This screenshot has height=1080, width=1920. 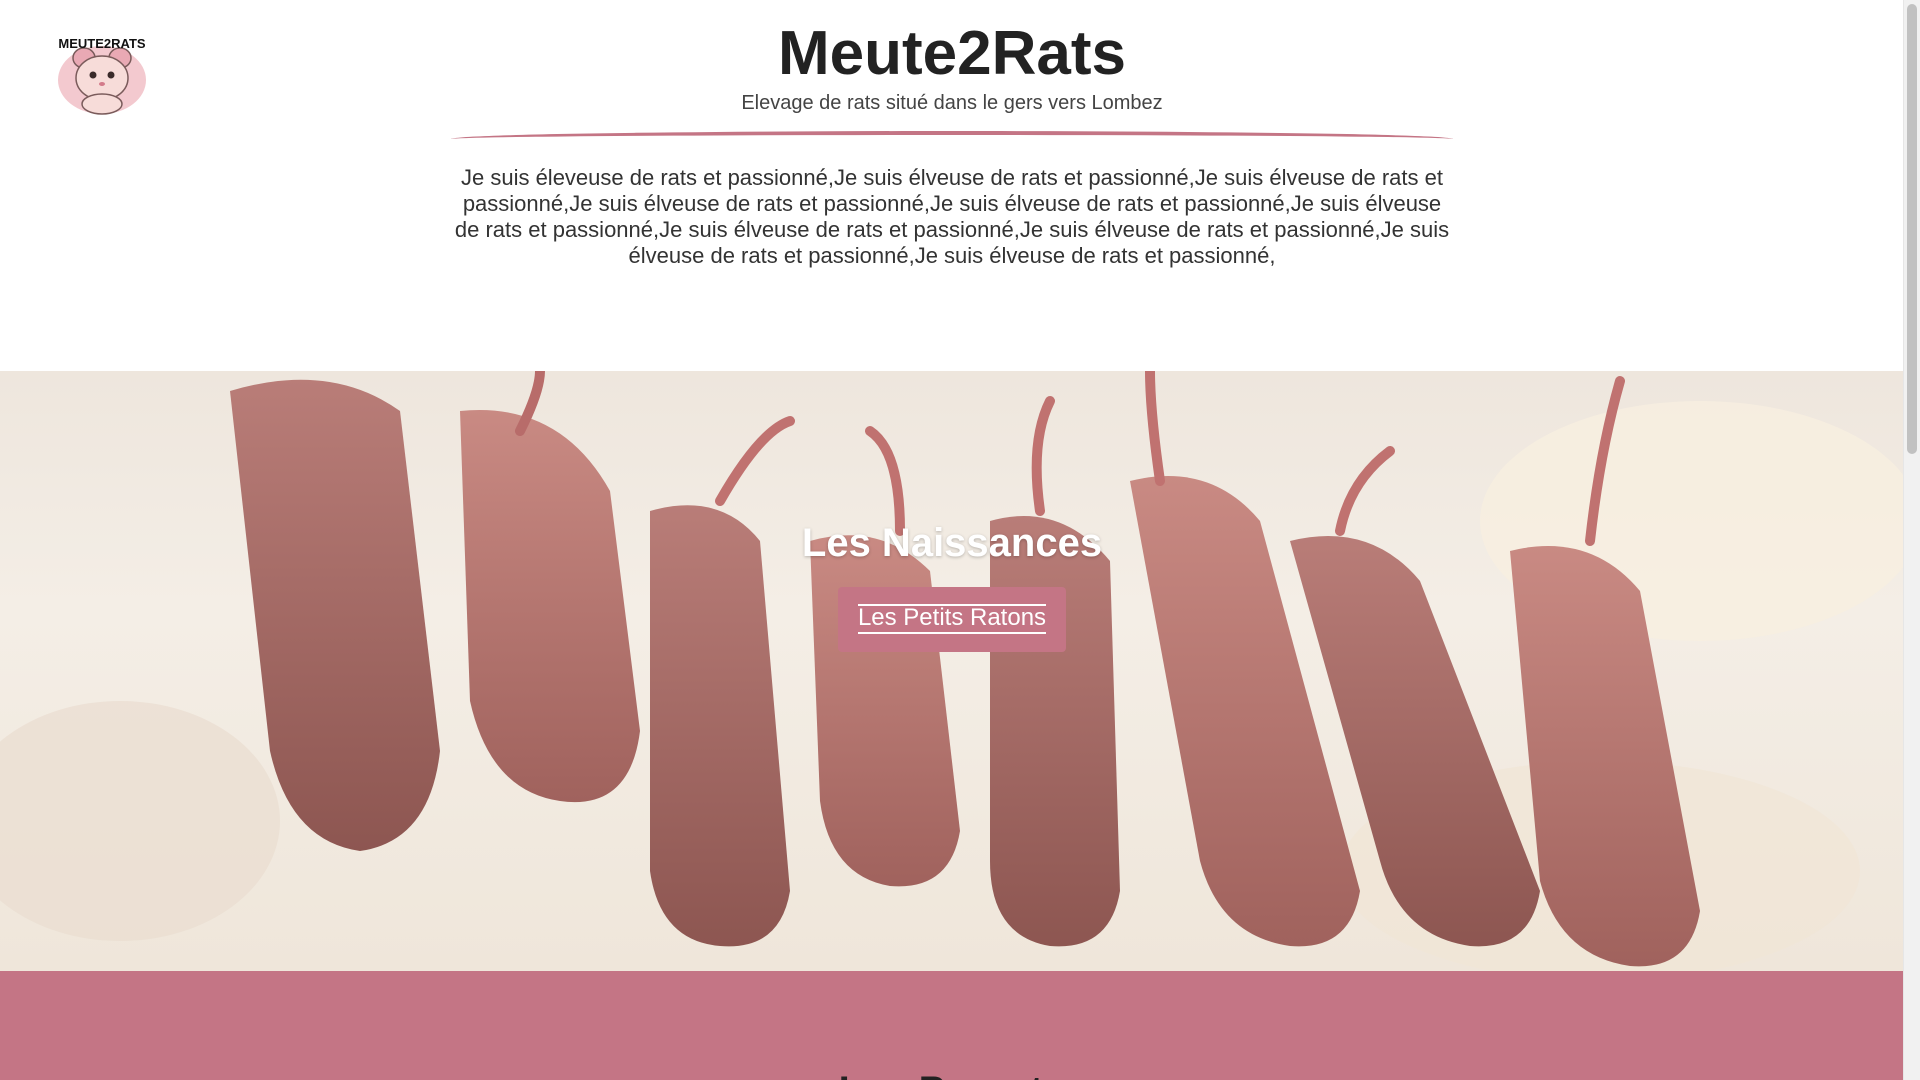 What do you see at coordinates (952, 1025) in the screenshot?
I see `parents-section: Les Parents` at bounding box center [952, 1025].